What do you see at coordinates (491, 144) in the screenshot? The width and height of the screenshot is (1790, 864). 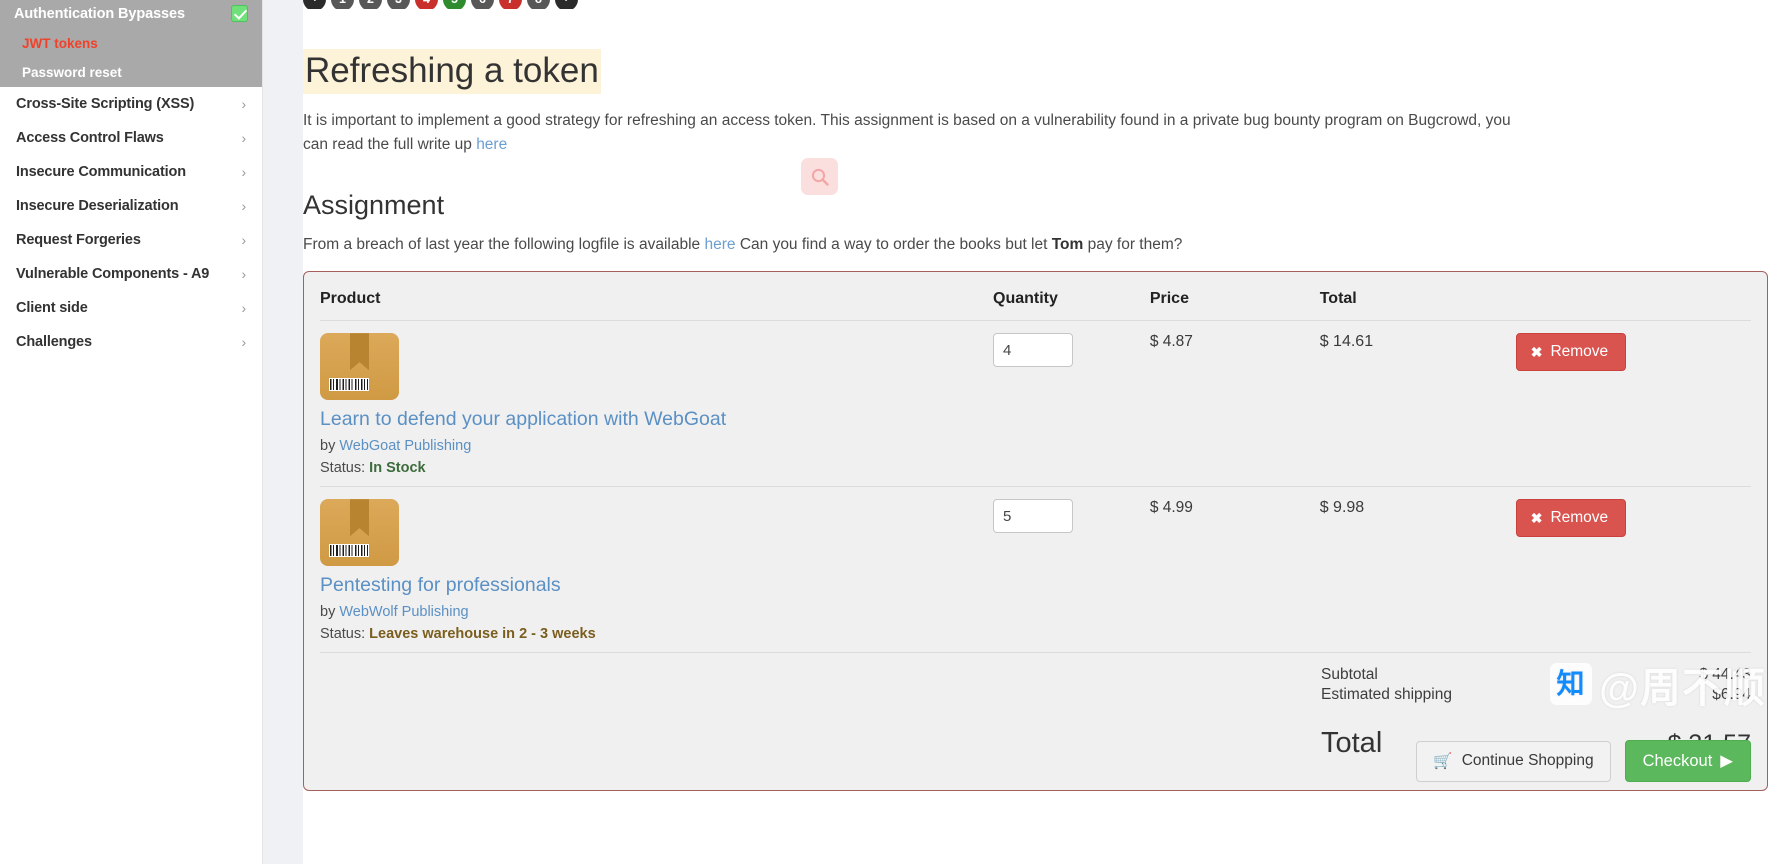 I see `intro-here-link: here` at bounding box center [491, 144].